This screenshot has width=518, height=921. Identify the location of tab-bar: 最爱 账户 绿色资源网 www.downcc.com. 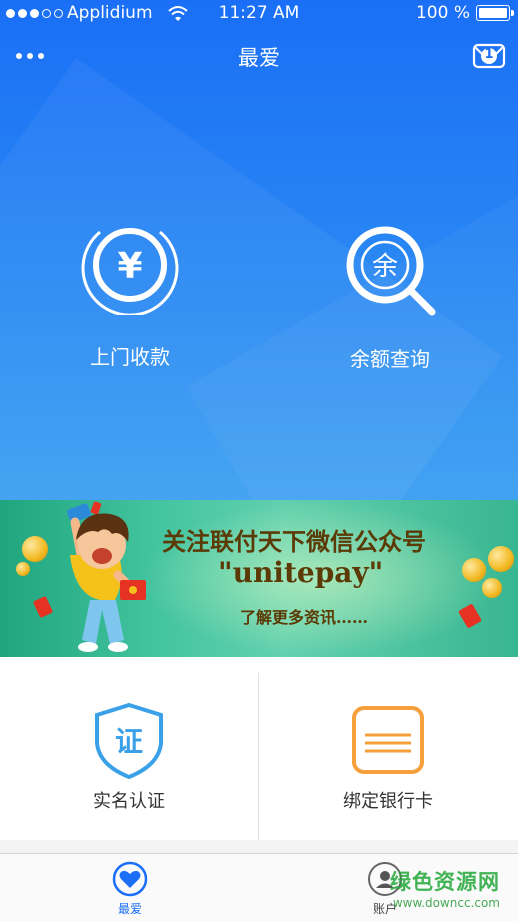
(259, 887).